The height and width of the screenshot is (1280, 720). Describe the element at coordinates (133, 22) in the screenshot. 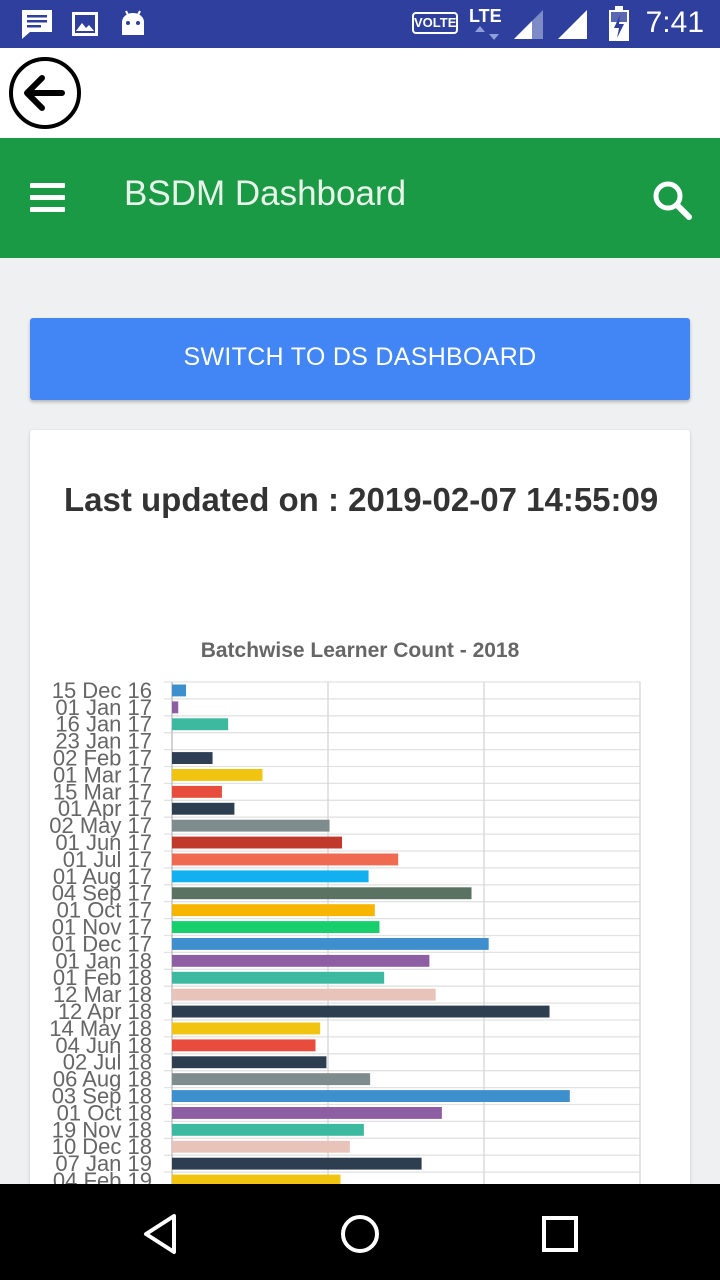

I see `android-icon` at that location.